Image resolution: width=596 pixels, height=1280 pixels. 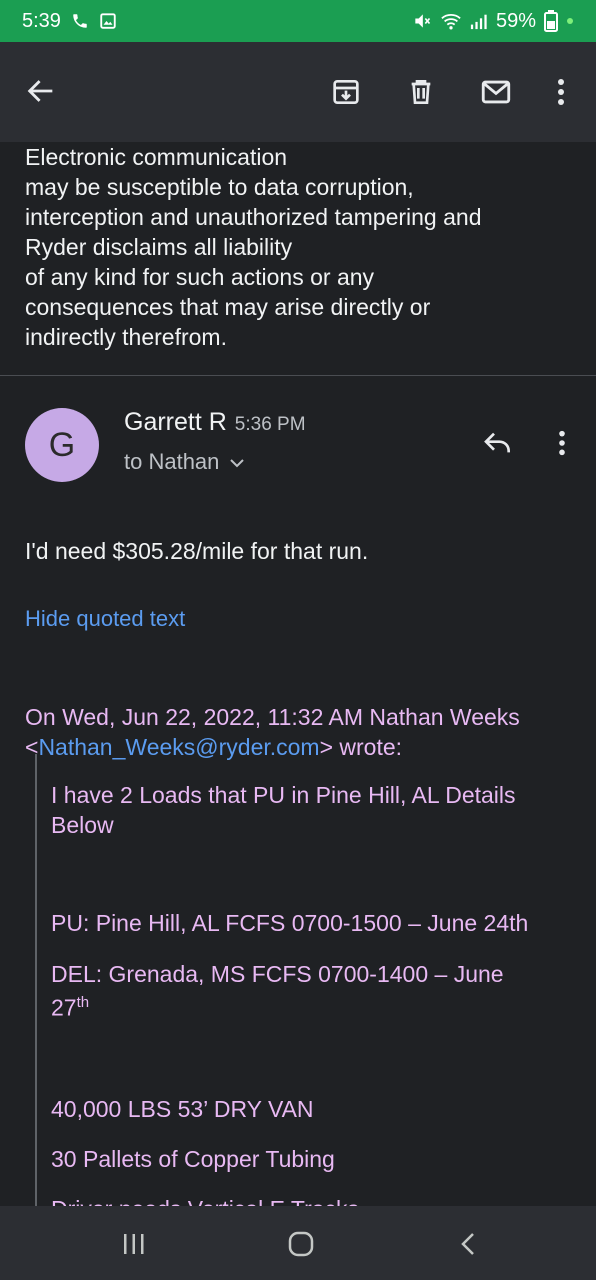 What do you see at coordinates (562, 443) in the screenshot?
I see `message-more-icon` at bounding box center [562, 443].